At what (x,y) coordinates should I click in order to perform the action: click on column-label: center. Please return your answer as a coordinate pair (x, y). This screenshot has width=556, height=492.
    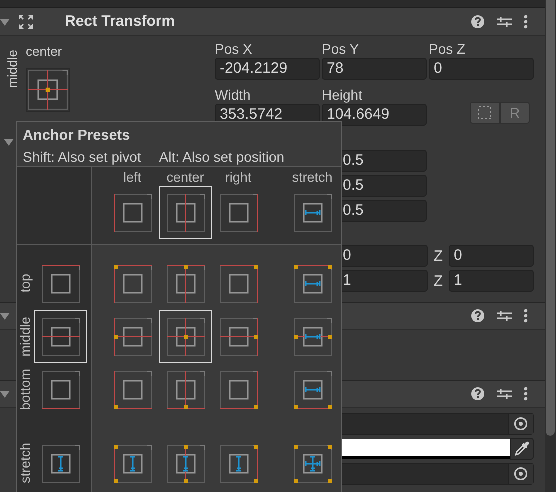
    Looking at the image, I should click on (185, 178).